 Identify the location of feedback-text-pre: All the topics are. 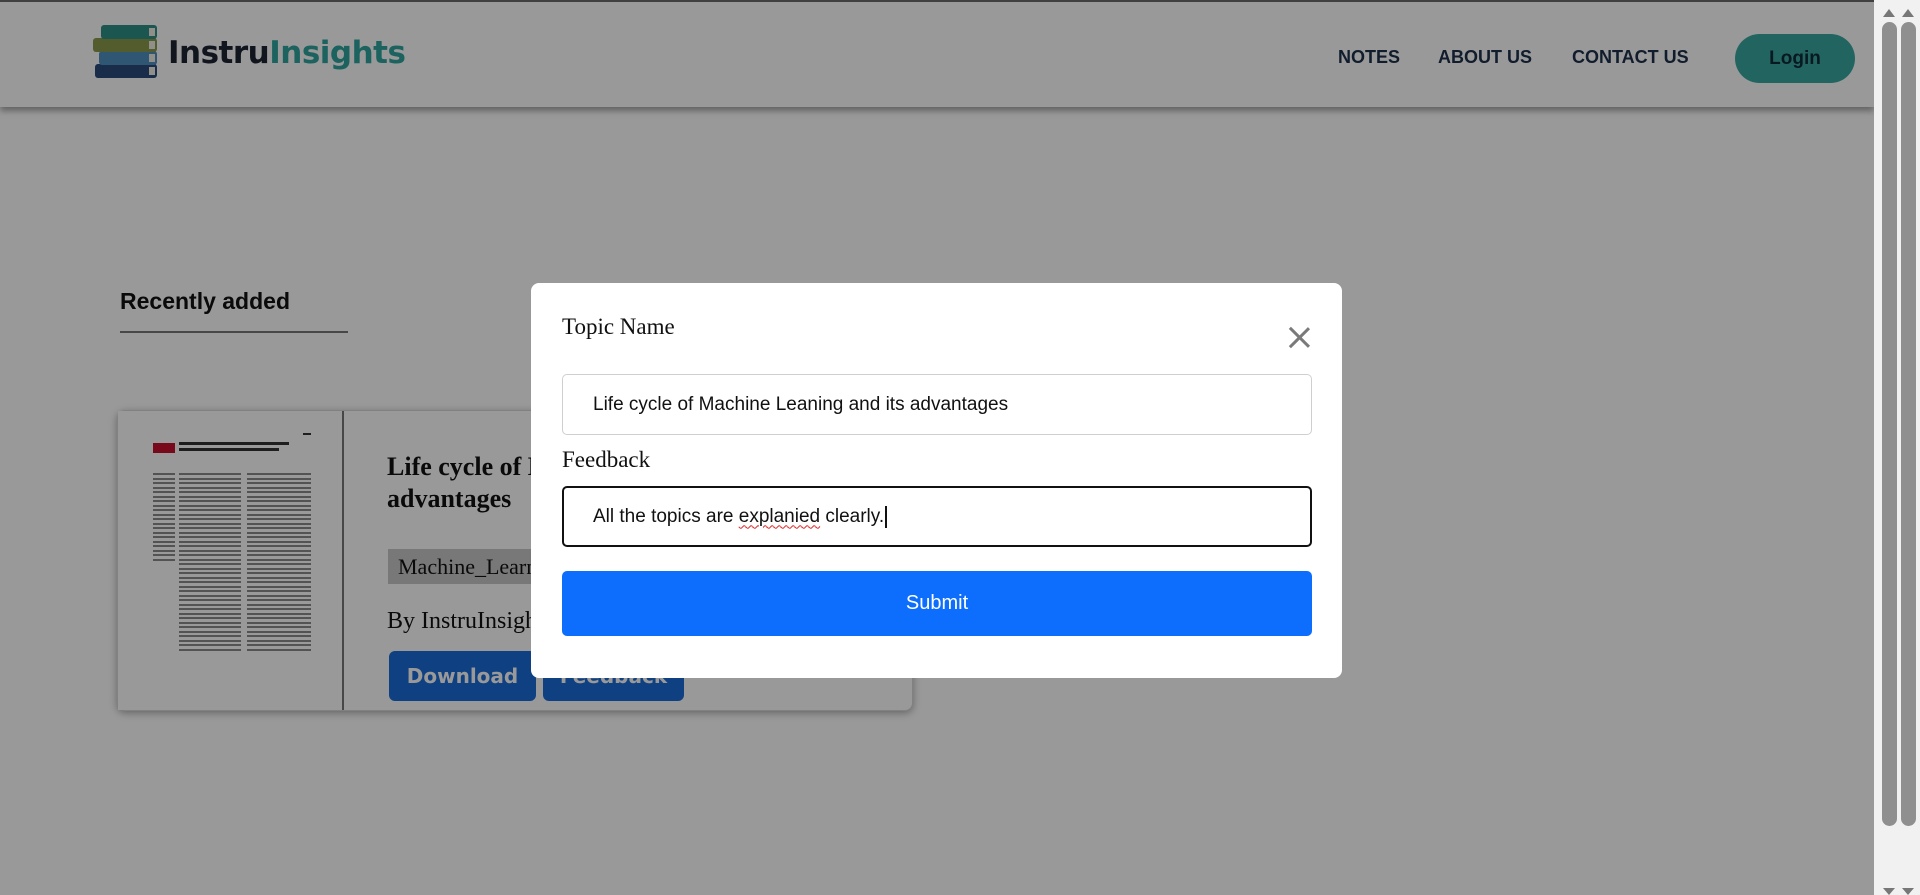
(666, 516).